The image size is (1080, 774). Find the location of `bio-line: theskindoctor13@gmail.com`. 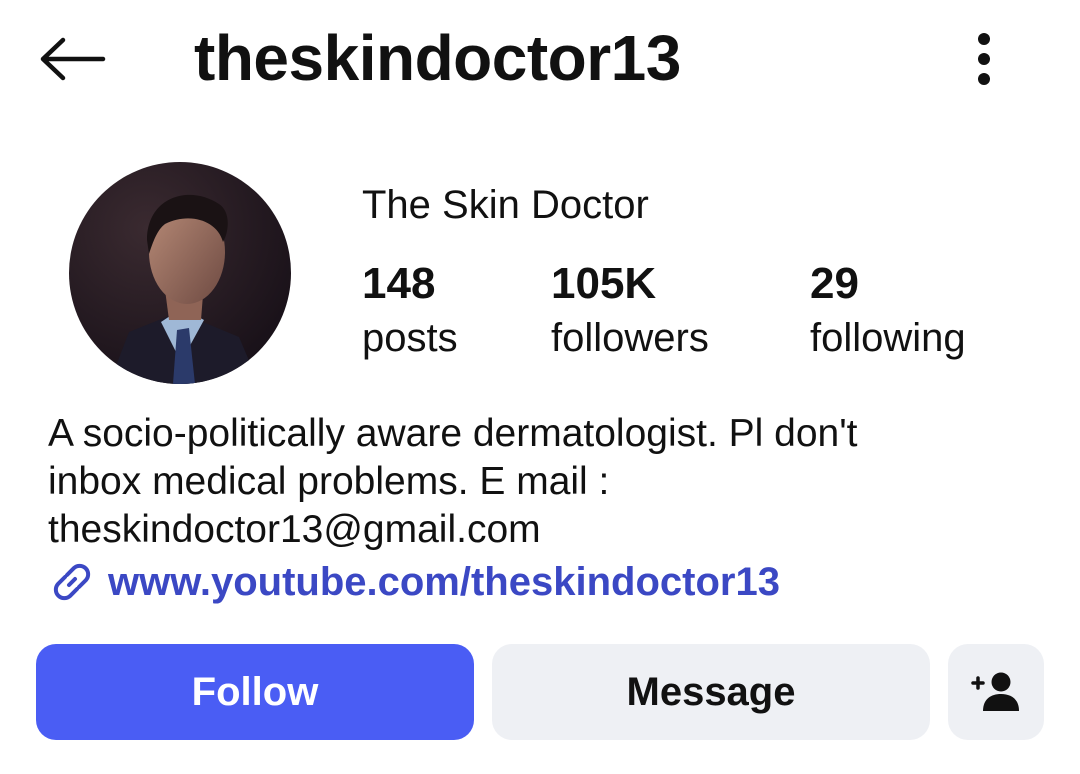

bio-line: theskindoctor13@gmail.com is located at coordinates (294, 529).